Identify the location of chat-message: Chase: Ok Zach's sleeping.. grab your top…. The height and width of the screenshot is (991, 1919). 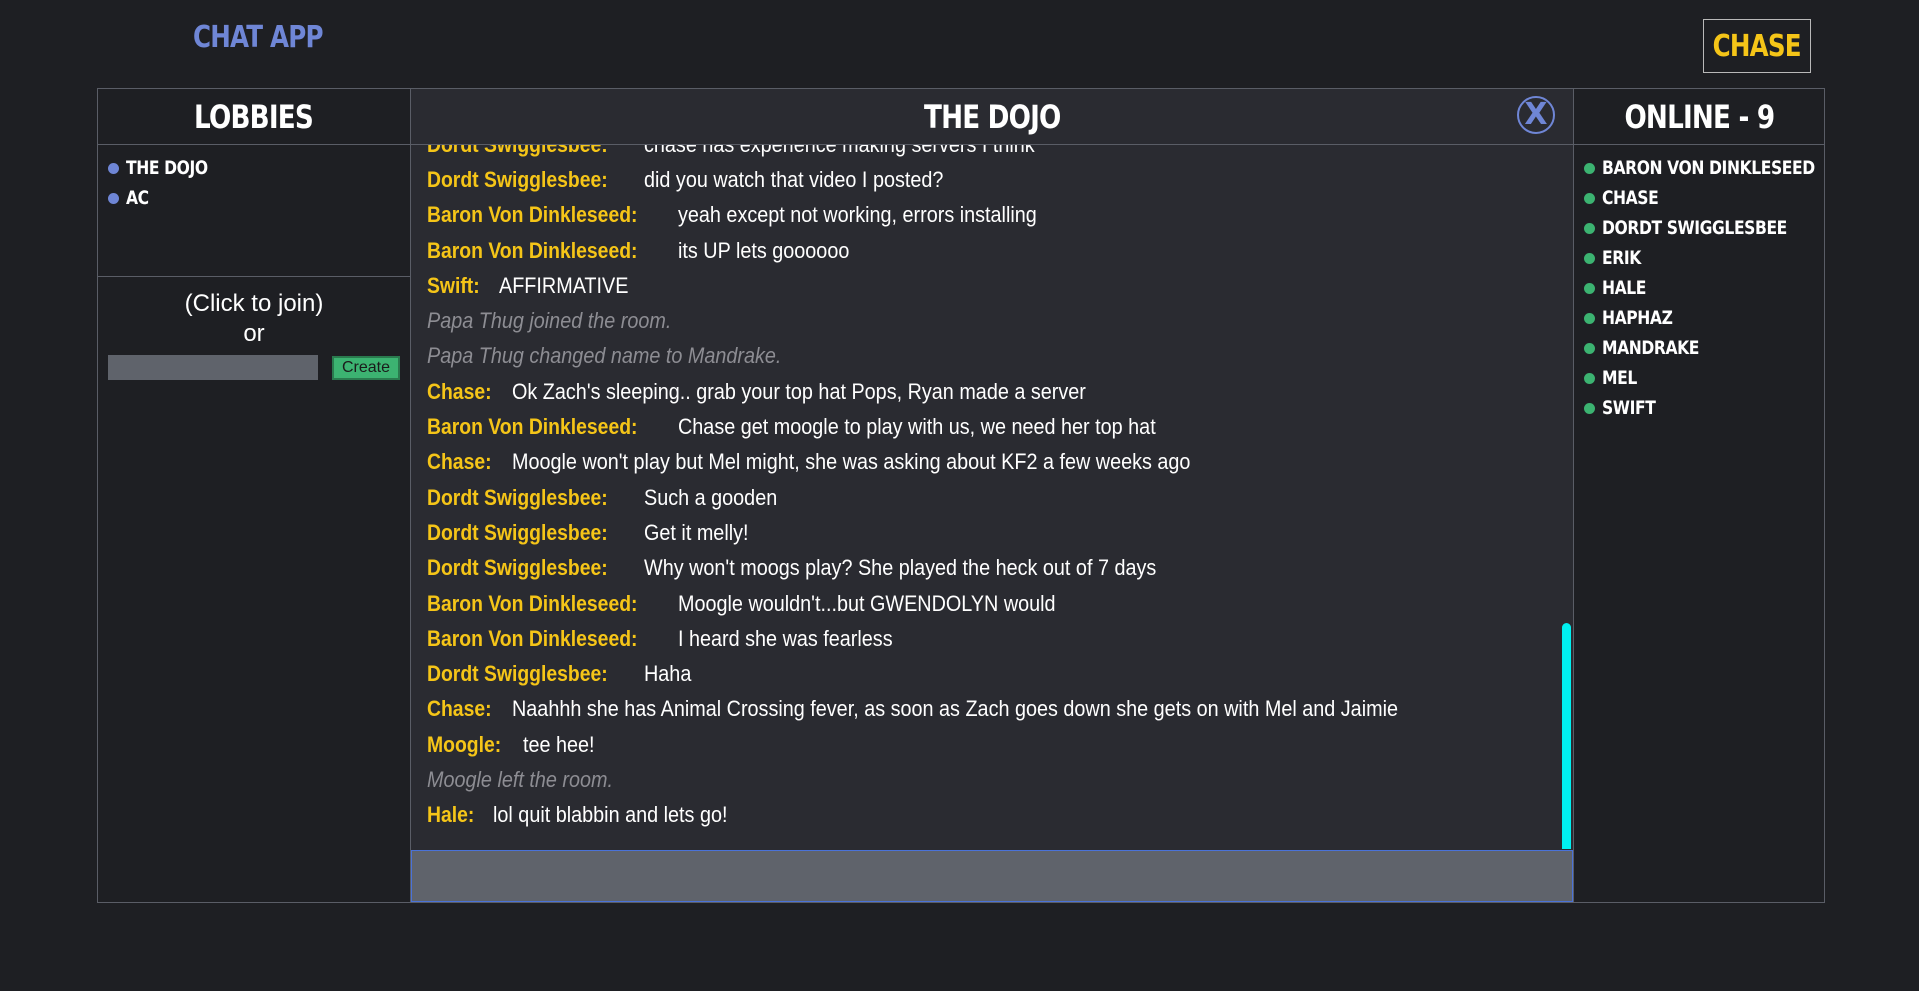
(990, 391).